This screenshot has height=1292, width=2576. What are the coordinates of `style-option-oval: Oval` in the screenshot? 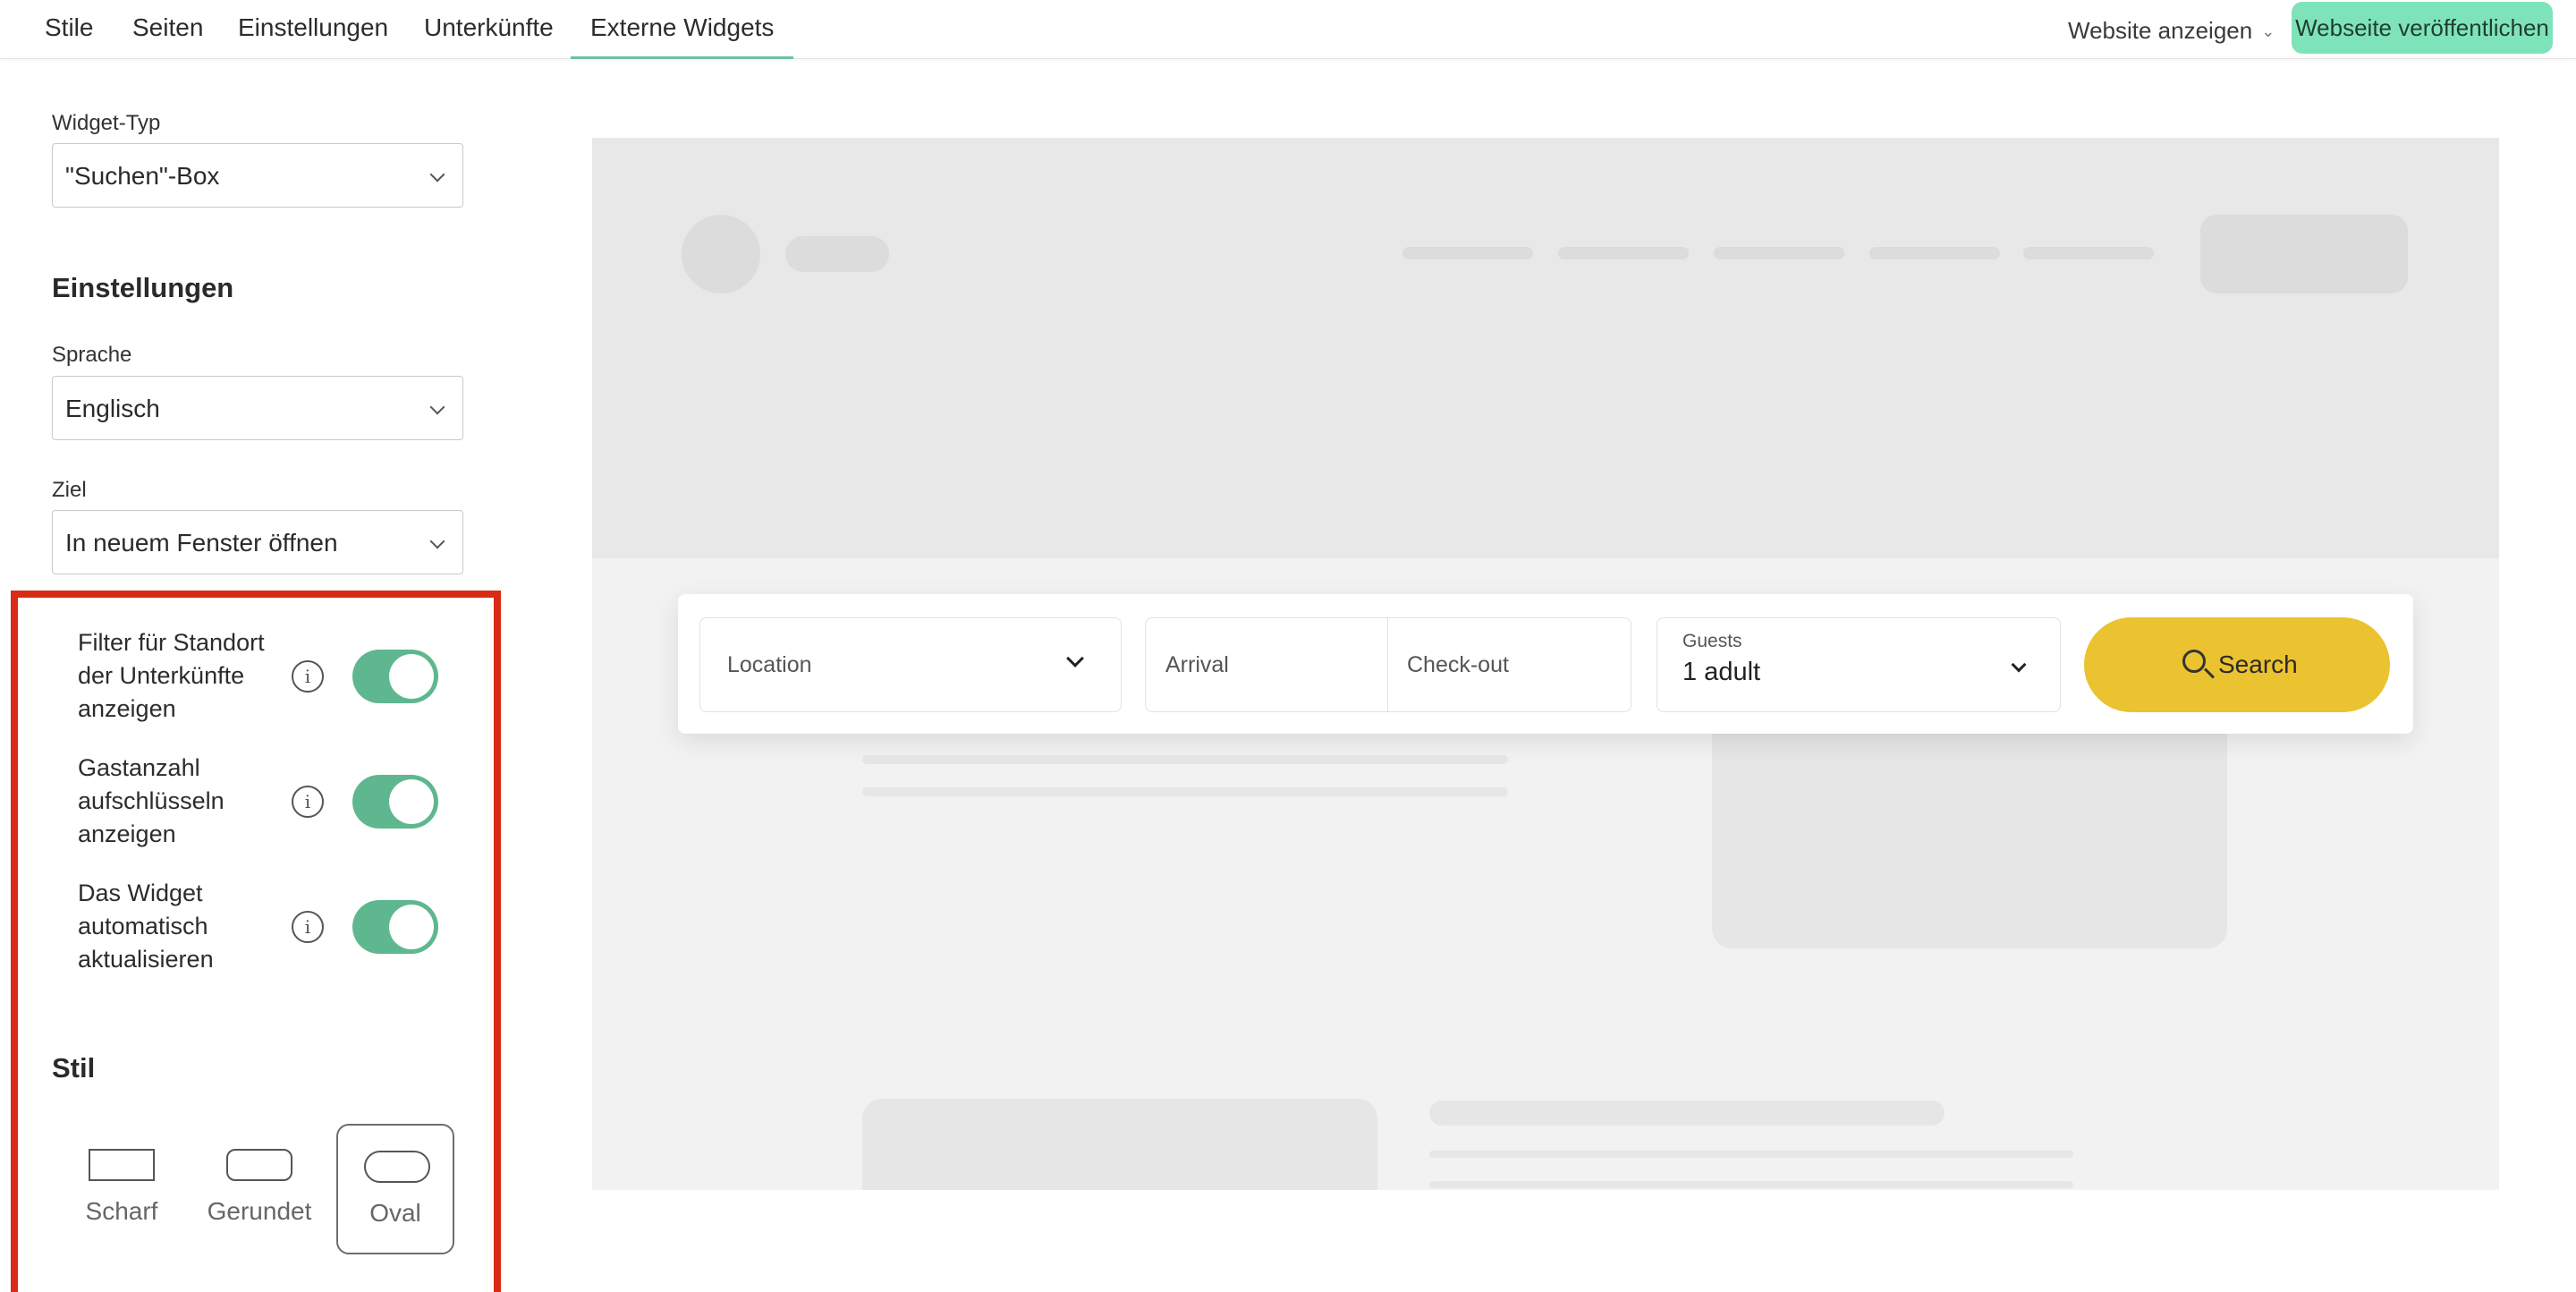 It's located at (395, 1189).